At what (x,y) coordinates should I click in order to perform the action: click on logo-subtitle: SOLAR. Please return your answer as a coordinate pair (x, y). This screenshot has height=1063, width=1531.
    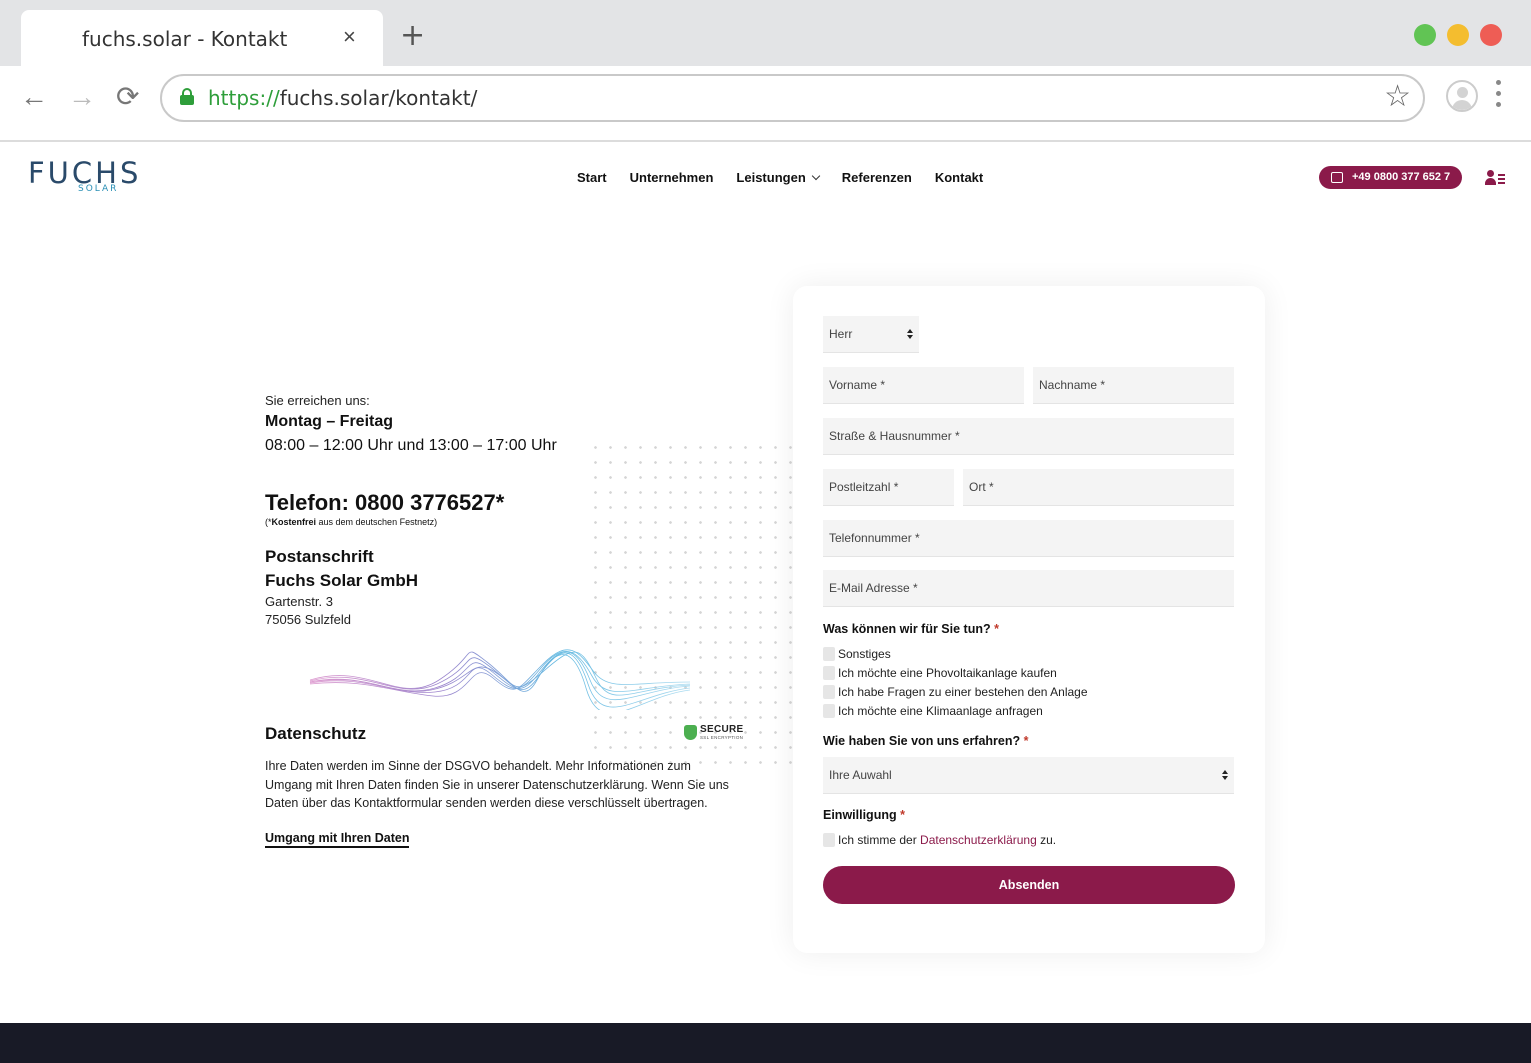
    Looking at the image, I should click on (98, 189).